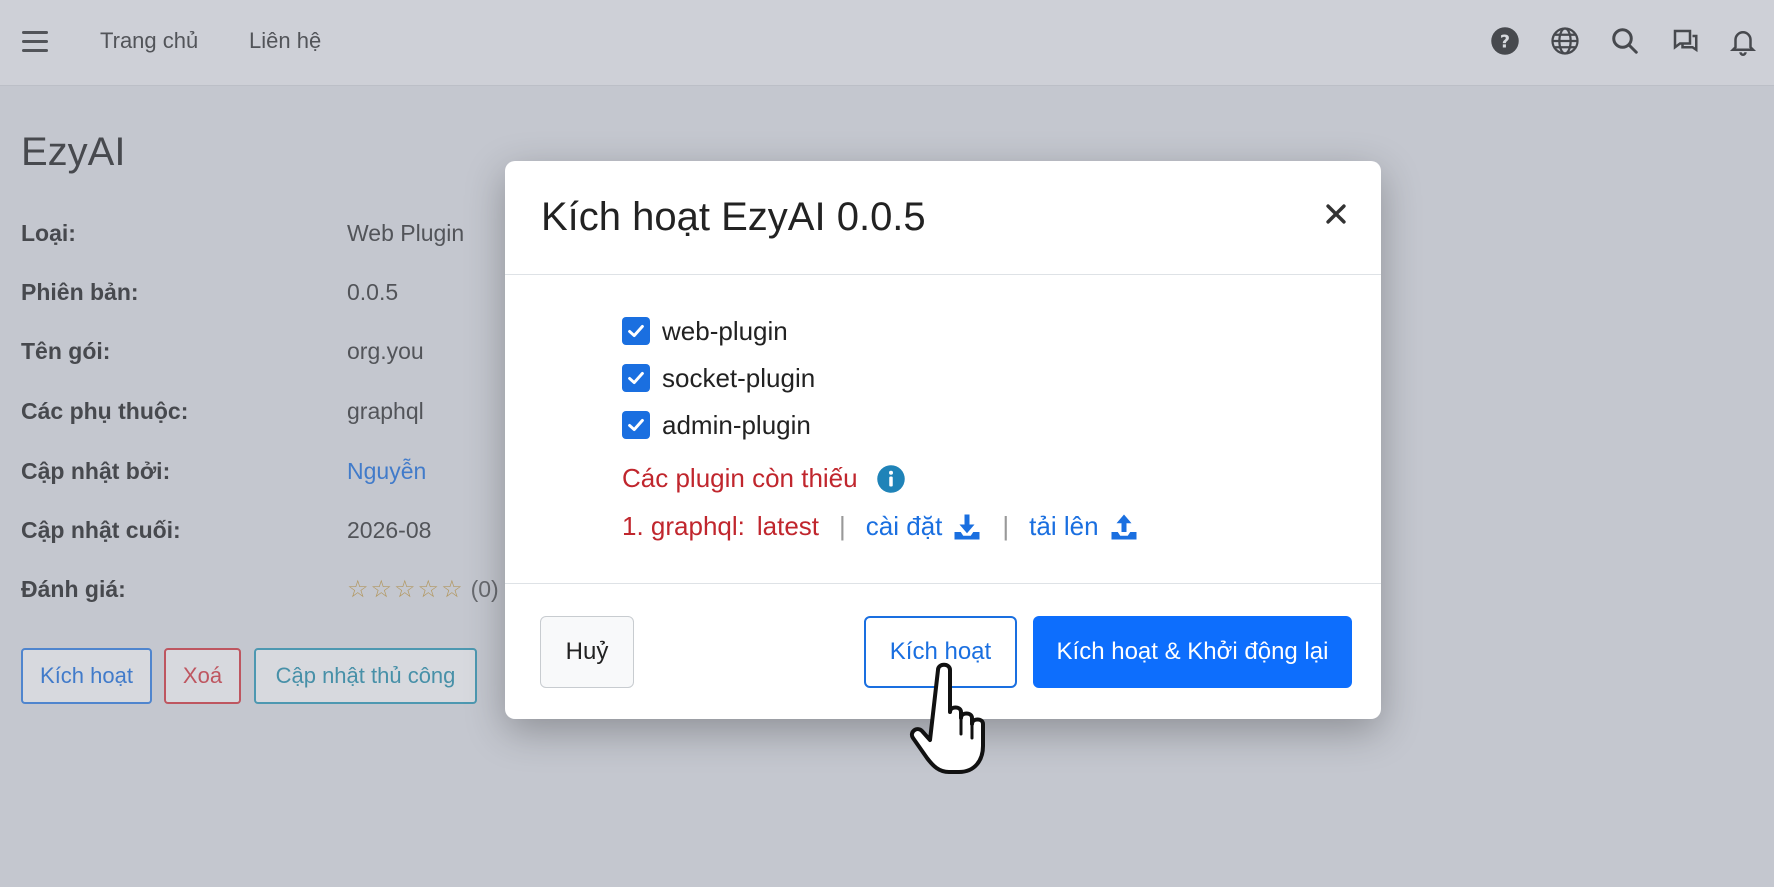  I want to click on plugin-checkbox-admin: admin-plugin, so click(716, 425).